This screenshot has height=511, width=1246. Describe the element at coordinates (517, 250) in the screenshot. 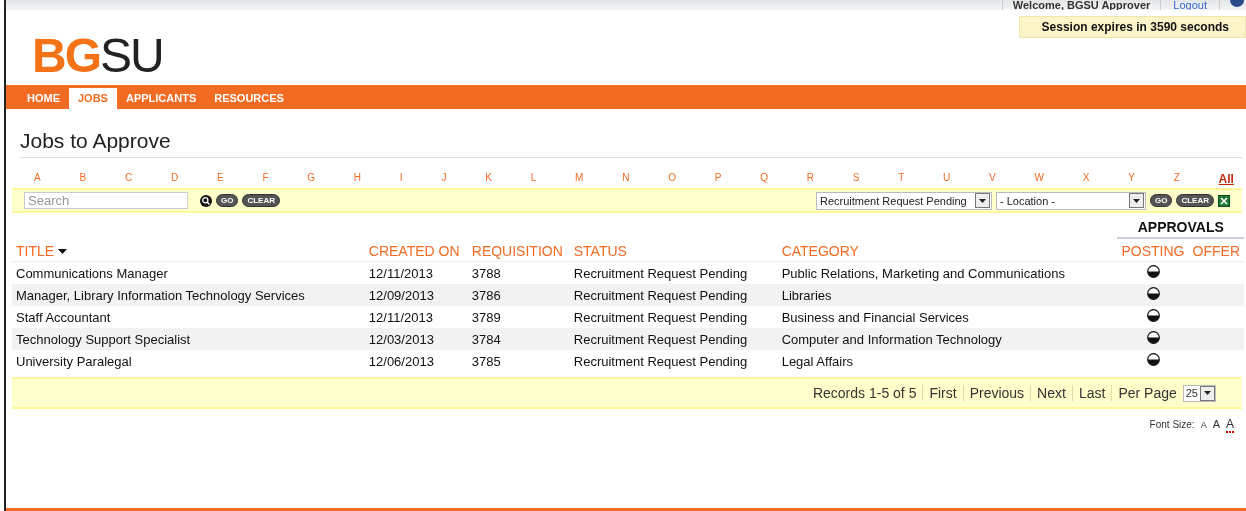

I see `column-header: REQUISITION` at that location.